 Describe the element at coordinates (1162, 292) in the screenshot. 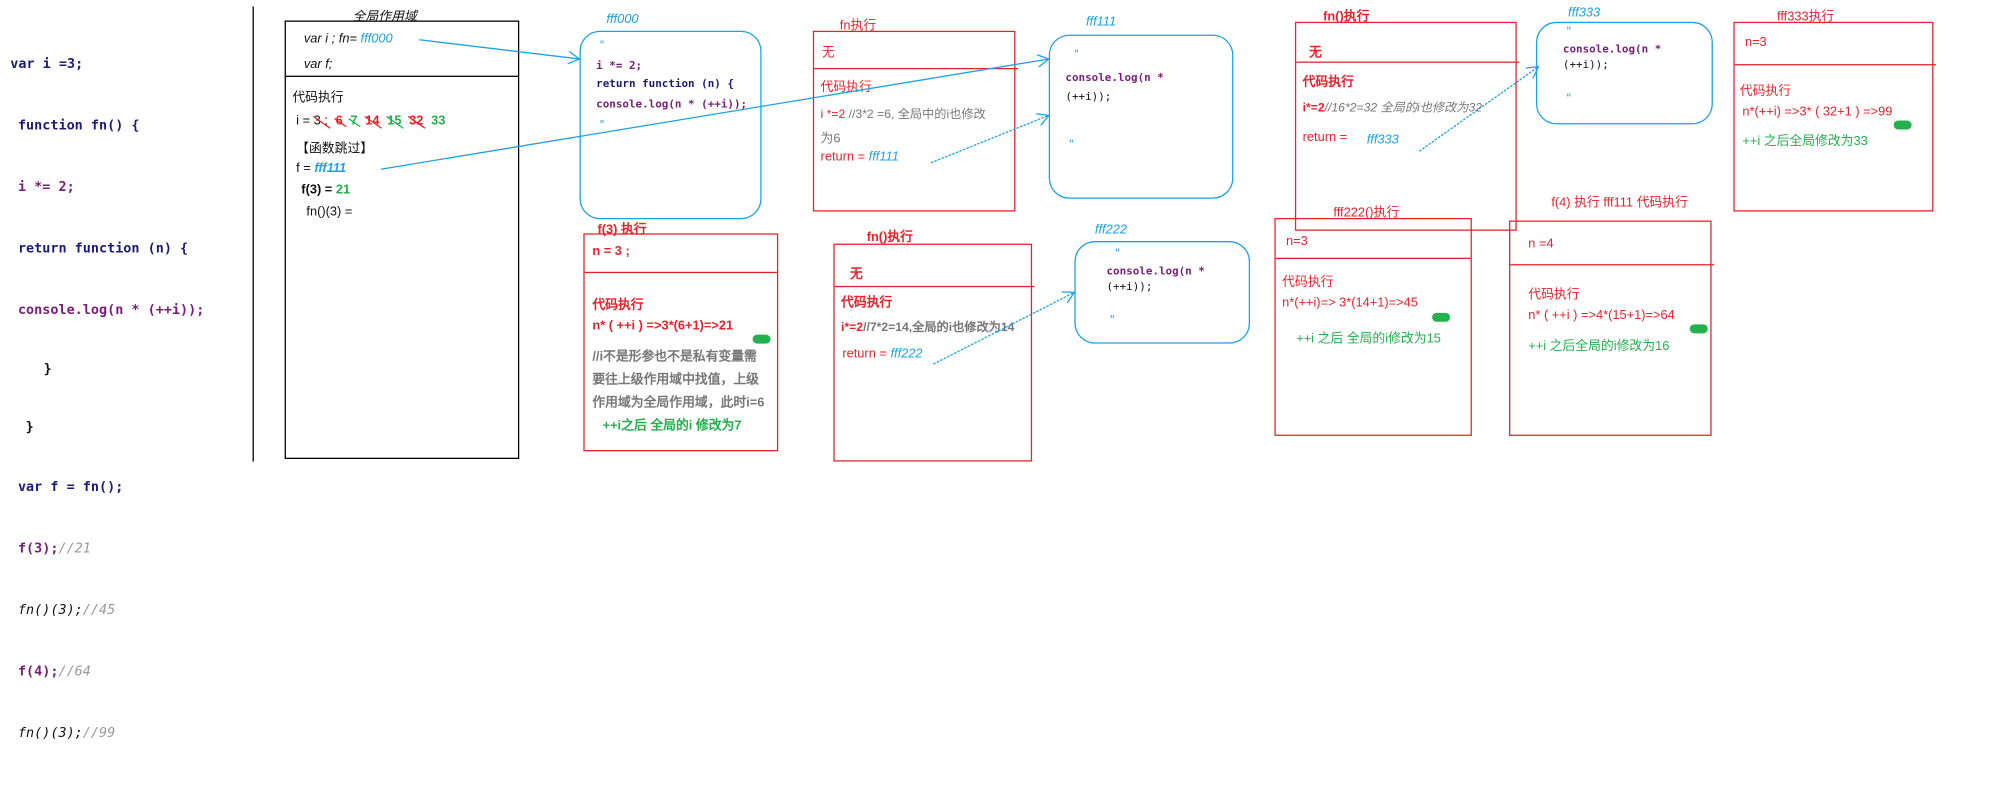

I see `heap-fff222: " console.log(n * (++i)); "` at that location.